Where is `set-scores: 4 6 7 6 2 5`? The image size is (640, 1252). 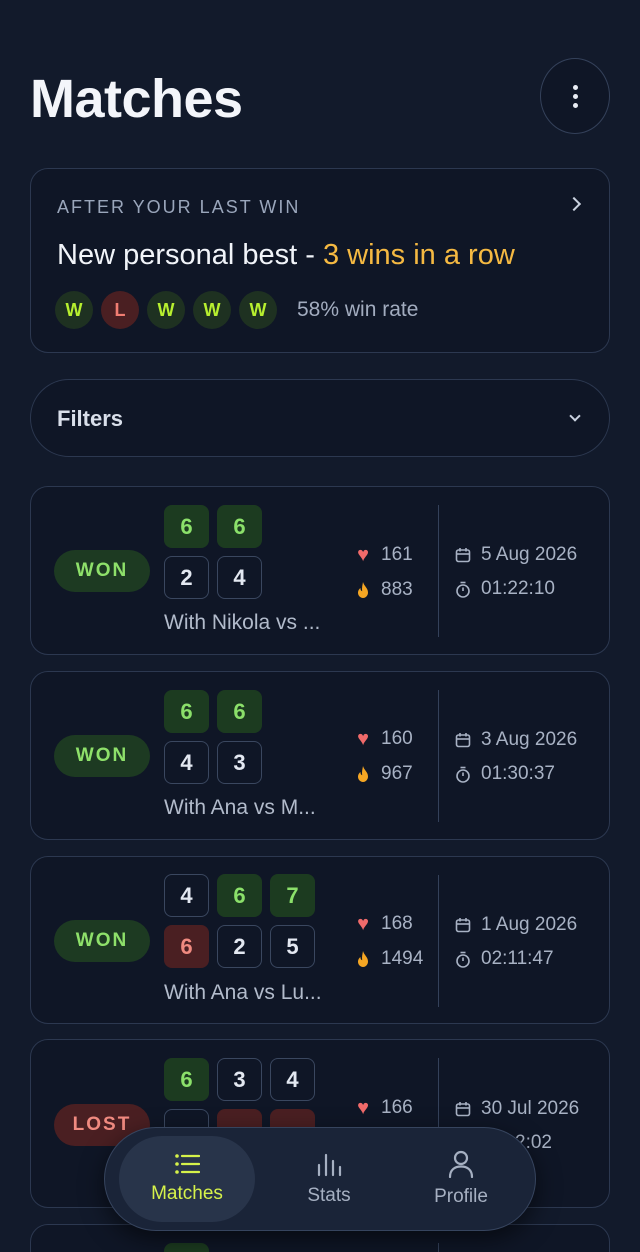 set-scores: 4 6 7 6 2 5 is located at coordinates (239, 925).